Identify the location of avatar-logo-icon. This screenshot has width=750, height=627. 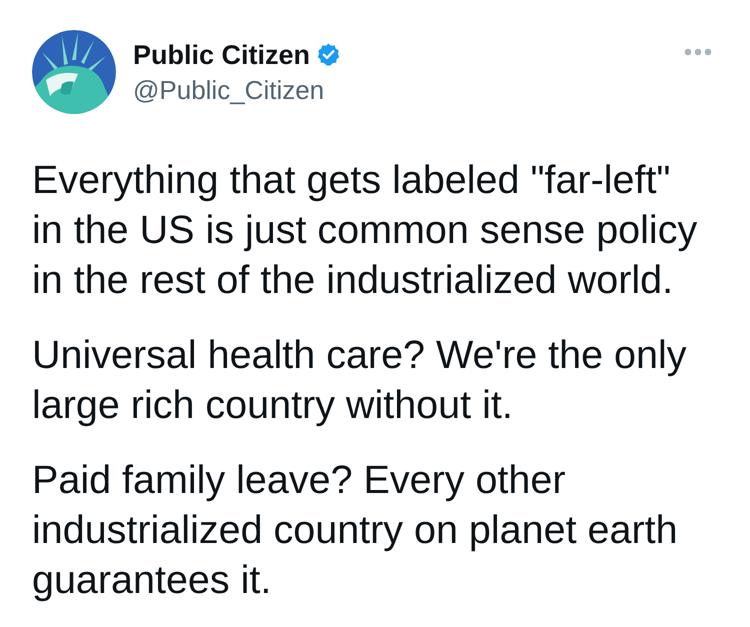
(74, 72).